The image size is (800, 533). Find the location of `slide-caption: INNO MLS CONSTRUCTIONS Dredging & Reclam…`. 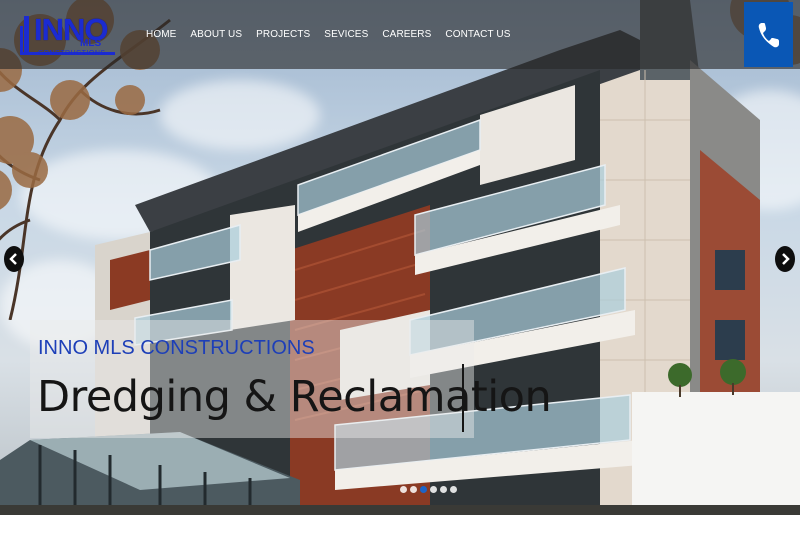

slide-caption: INNO MLS CONSTRUCTIONS Dredging & Reclam… is located at coordinates (291, 379).